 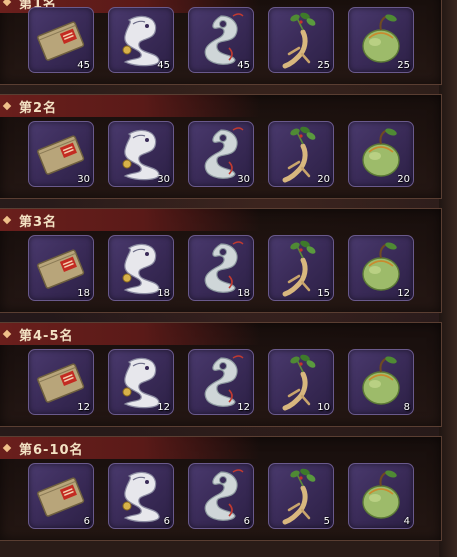 I want to click on rank-title: 第6-10名, so click(x=51, y=450).